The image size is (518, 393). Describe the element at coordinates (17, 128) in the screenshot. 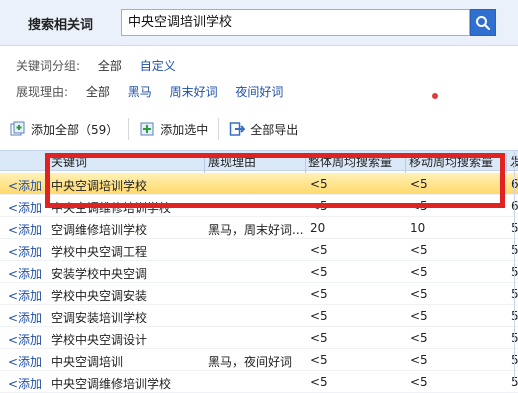

I see `add-all-icon` at that location.